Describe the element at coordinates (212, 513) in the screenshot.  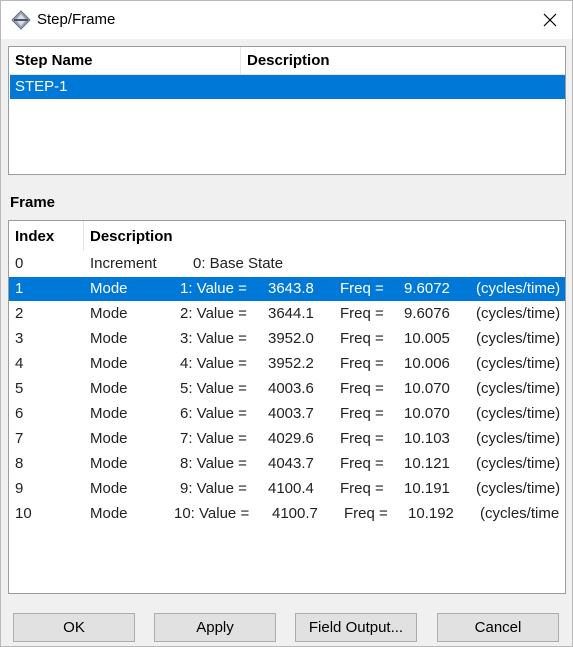
I see `frame-description: 10: Value =` at that location.